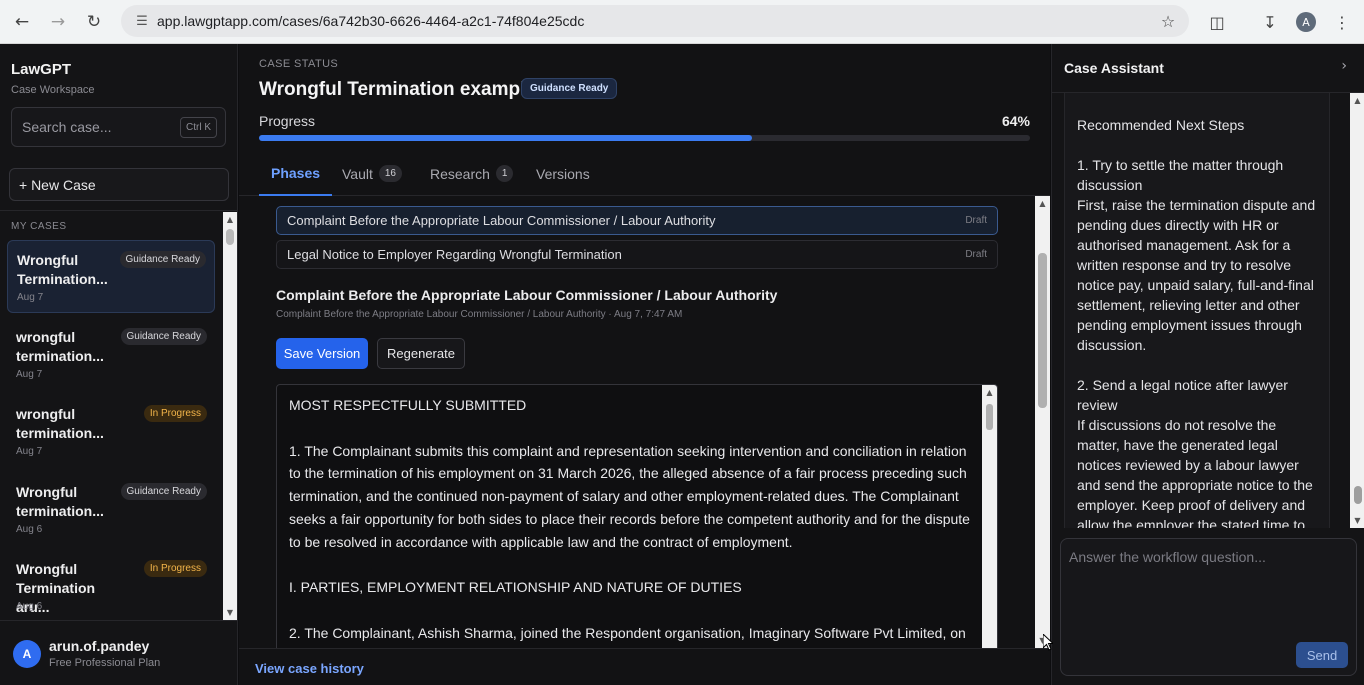 Image resolution: width=1364 pixels, height=685 pixels. Describe the element at coordinates (1168, 21) in the screenshot. I see `bookmark-star-icon: ☆` at that location.